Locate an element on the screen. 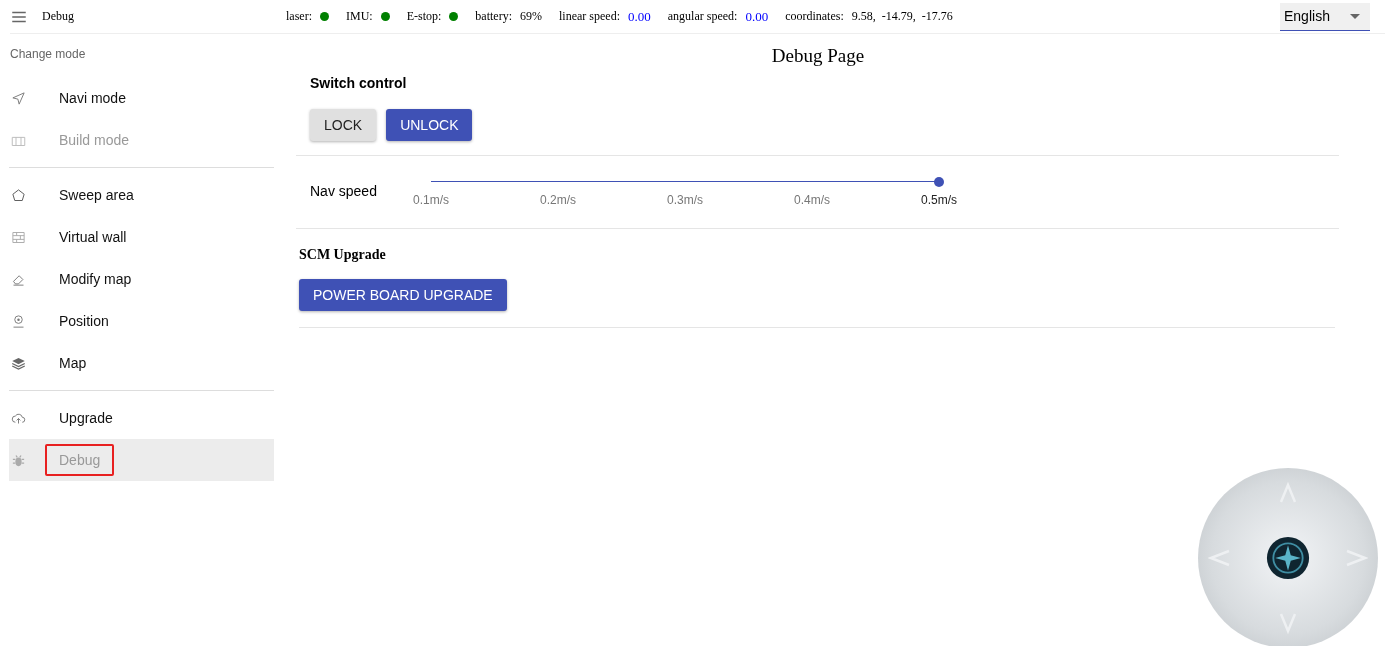 Image resolution: width=1385 pixels, height=646 pixels. sidebar-item: Virtual wall is located at coordinates (141, 237).